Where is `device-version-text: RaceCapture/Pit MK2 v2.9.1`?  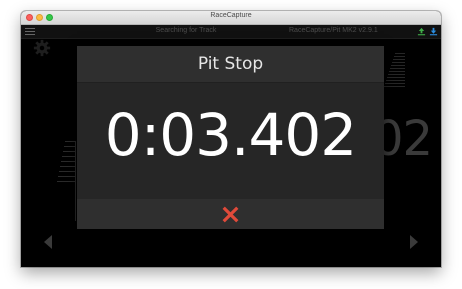
device-version-text: RaceCapture/Pit MK2 v2.9.1 is located at coordinates (333, 30).